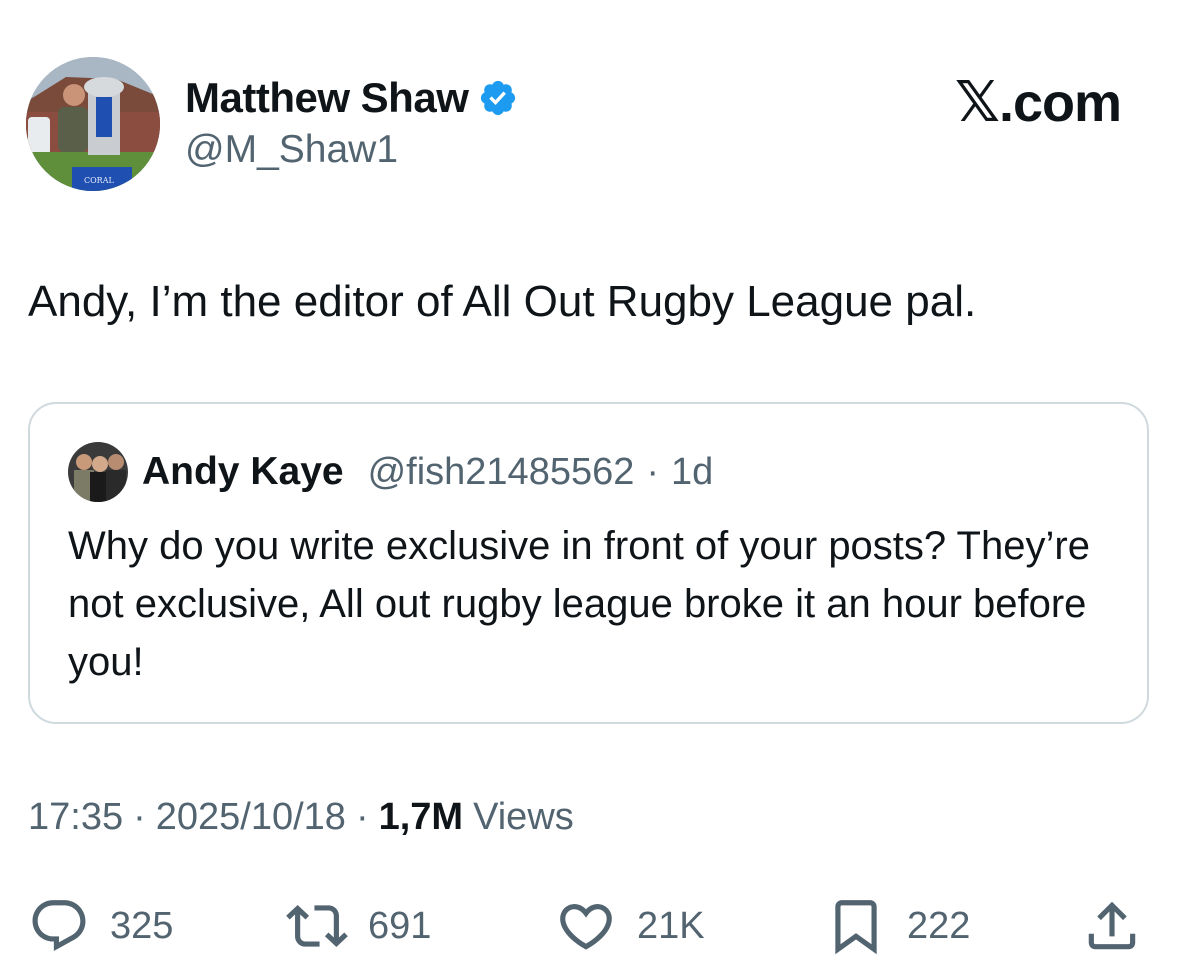  What do you see at coordinates (400, 925) in the screenshot?
I see `repost-count: 691` at bounding box center [400, 925].